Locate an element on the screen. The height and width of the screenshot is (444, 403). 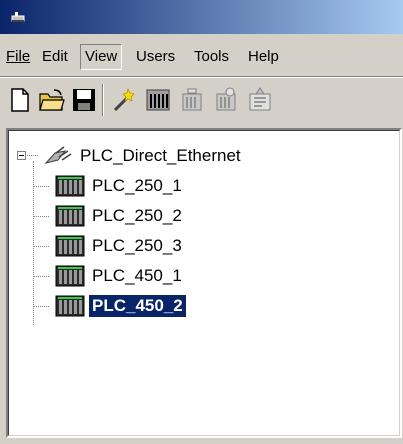
menu-file: File is located at coordinates (18, 57).